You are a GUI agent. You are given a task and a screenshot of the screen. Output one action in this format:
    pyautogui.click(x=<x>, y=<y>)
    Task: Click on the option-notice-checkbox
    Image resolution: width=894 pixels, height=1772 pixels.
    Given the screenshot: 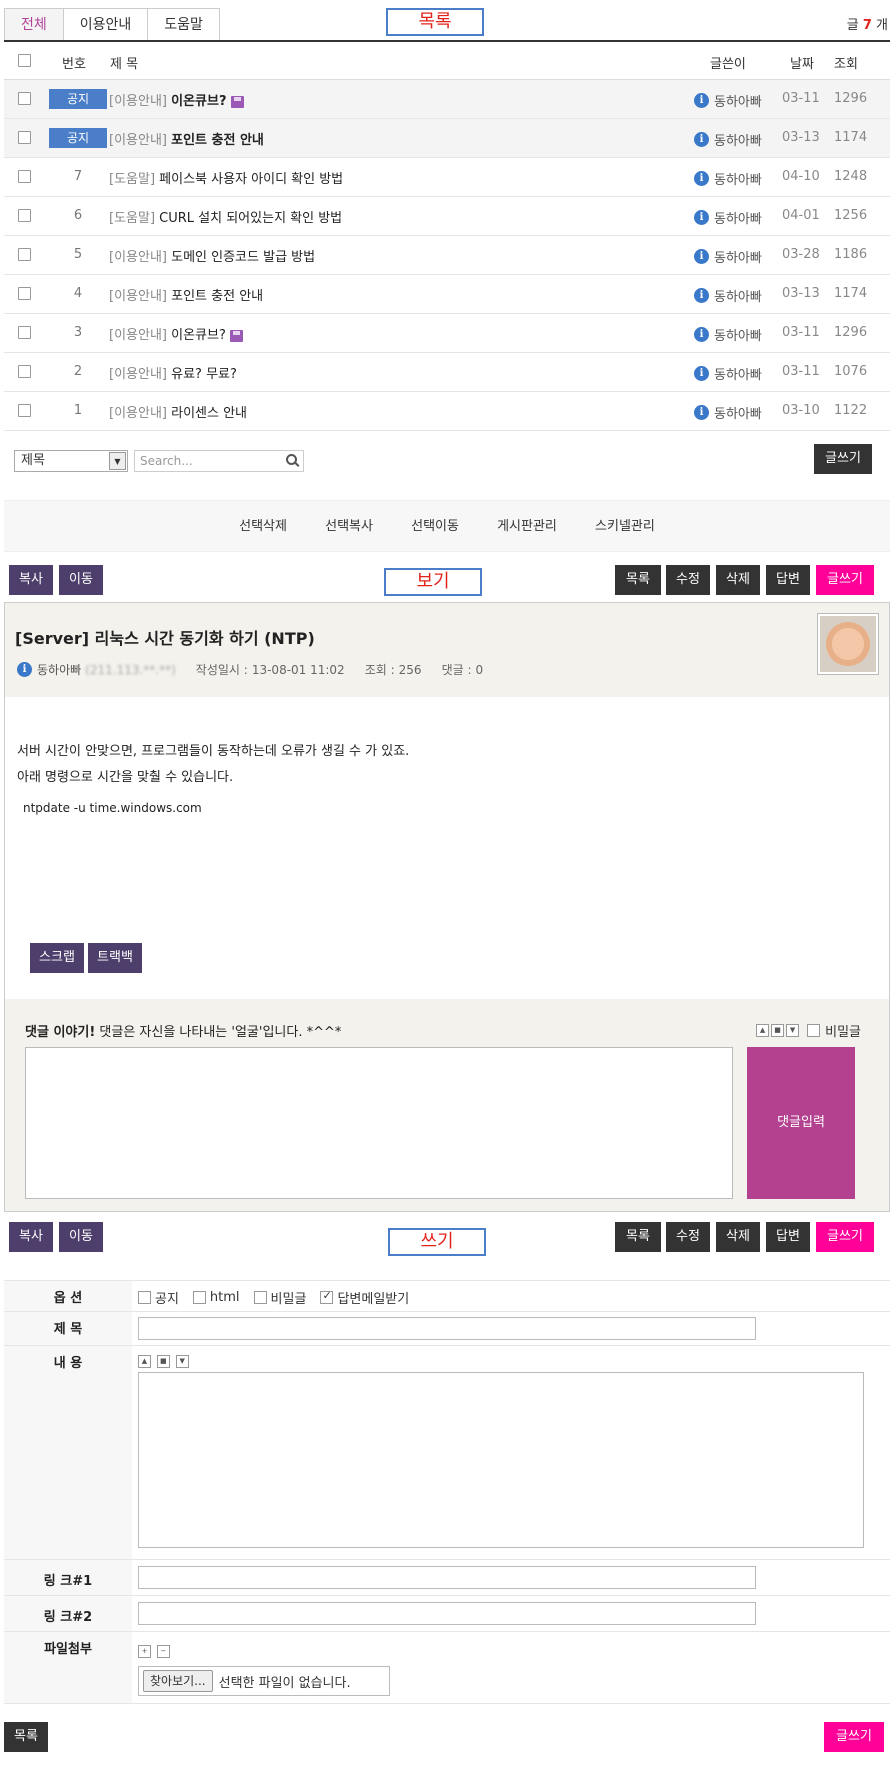 What is the action you would take?
    pyautogui.click(x=144, y=1297)
    